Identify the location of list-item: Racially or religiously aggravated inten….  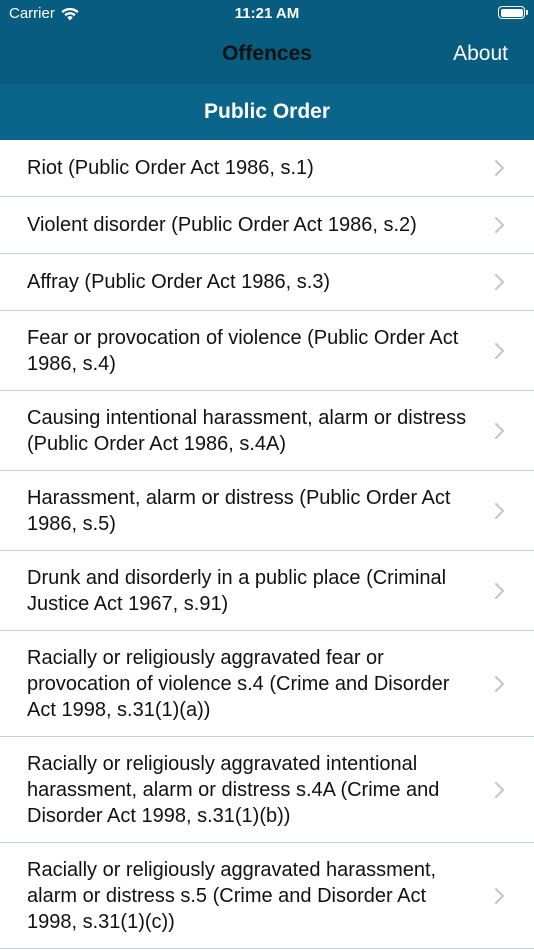
(267, 790).